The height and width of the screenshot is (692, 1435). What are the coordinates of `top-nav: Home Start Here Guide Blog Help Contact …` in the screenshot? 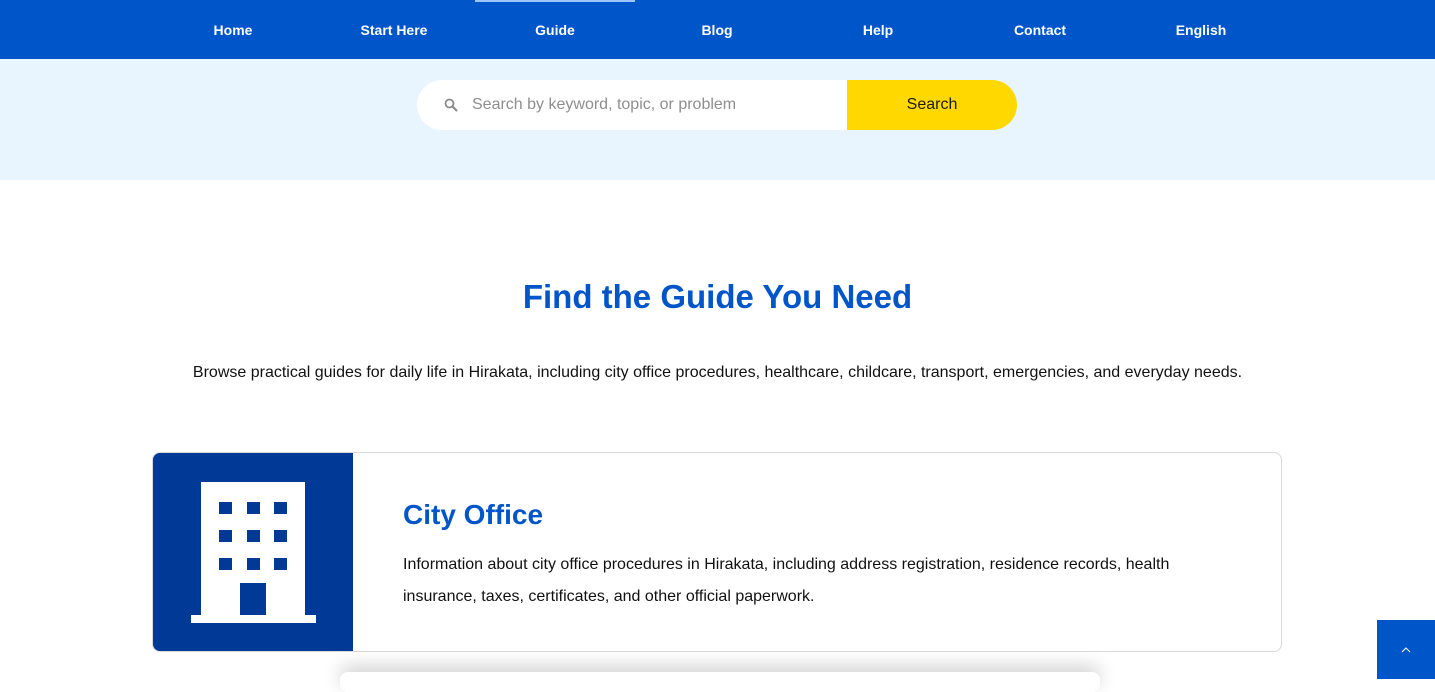 It's located at (717, 29).